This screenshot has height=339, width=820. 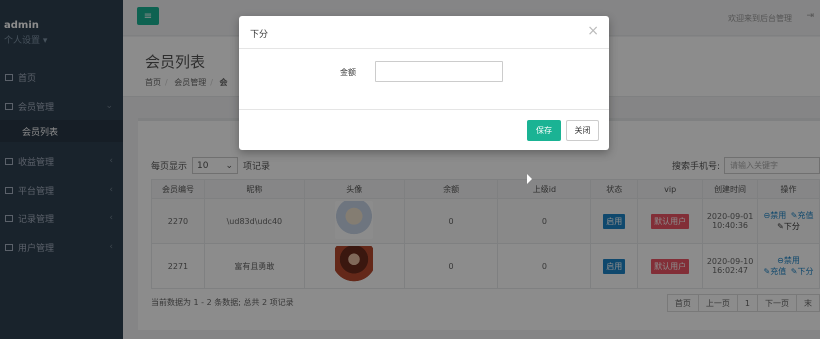 I want to click on modal-body: 金额, so click(x=424, y=79).